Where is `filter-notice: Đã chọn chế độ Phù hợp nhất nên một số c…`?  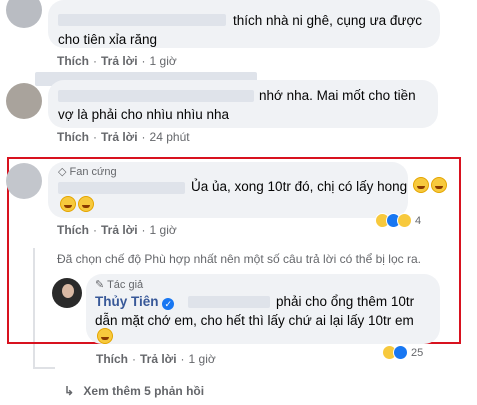 filter-notice: Đã chọn chế độ Phù hợp nhất nên một số c… is located at coordinates (239, 259).